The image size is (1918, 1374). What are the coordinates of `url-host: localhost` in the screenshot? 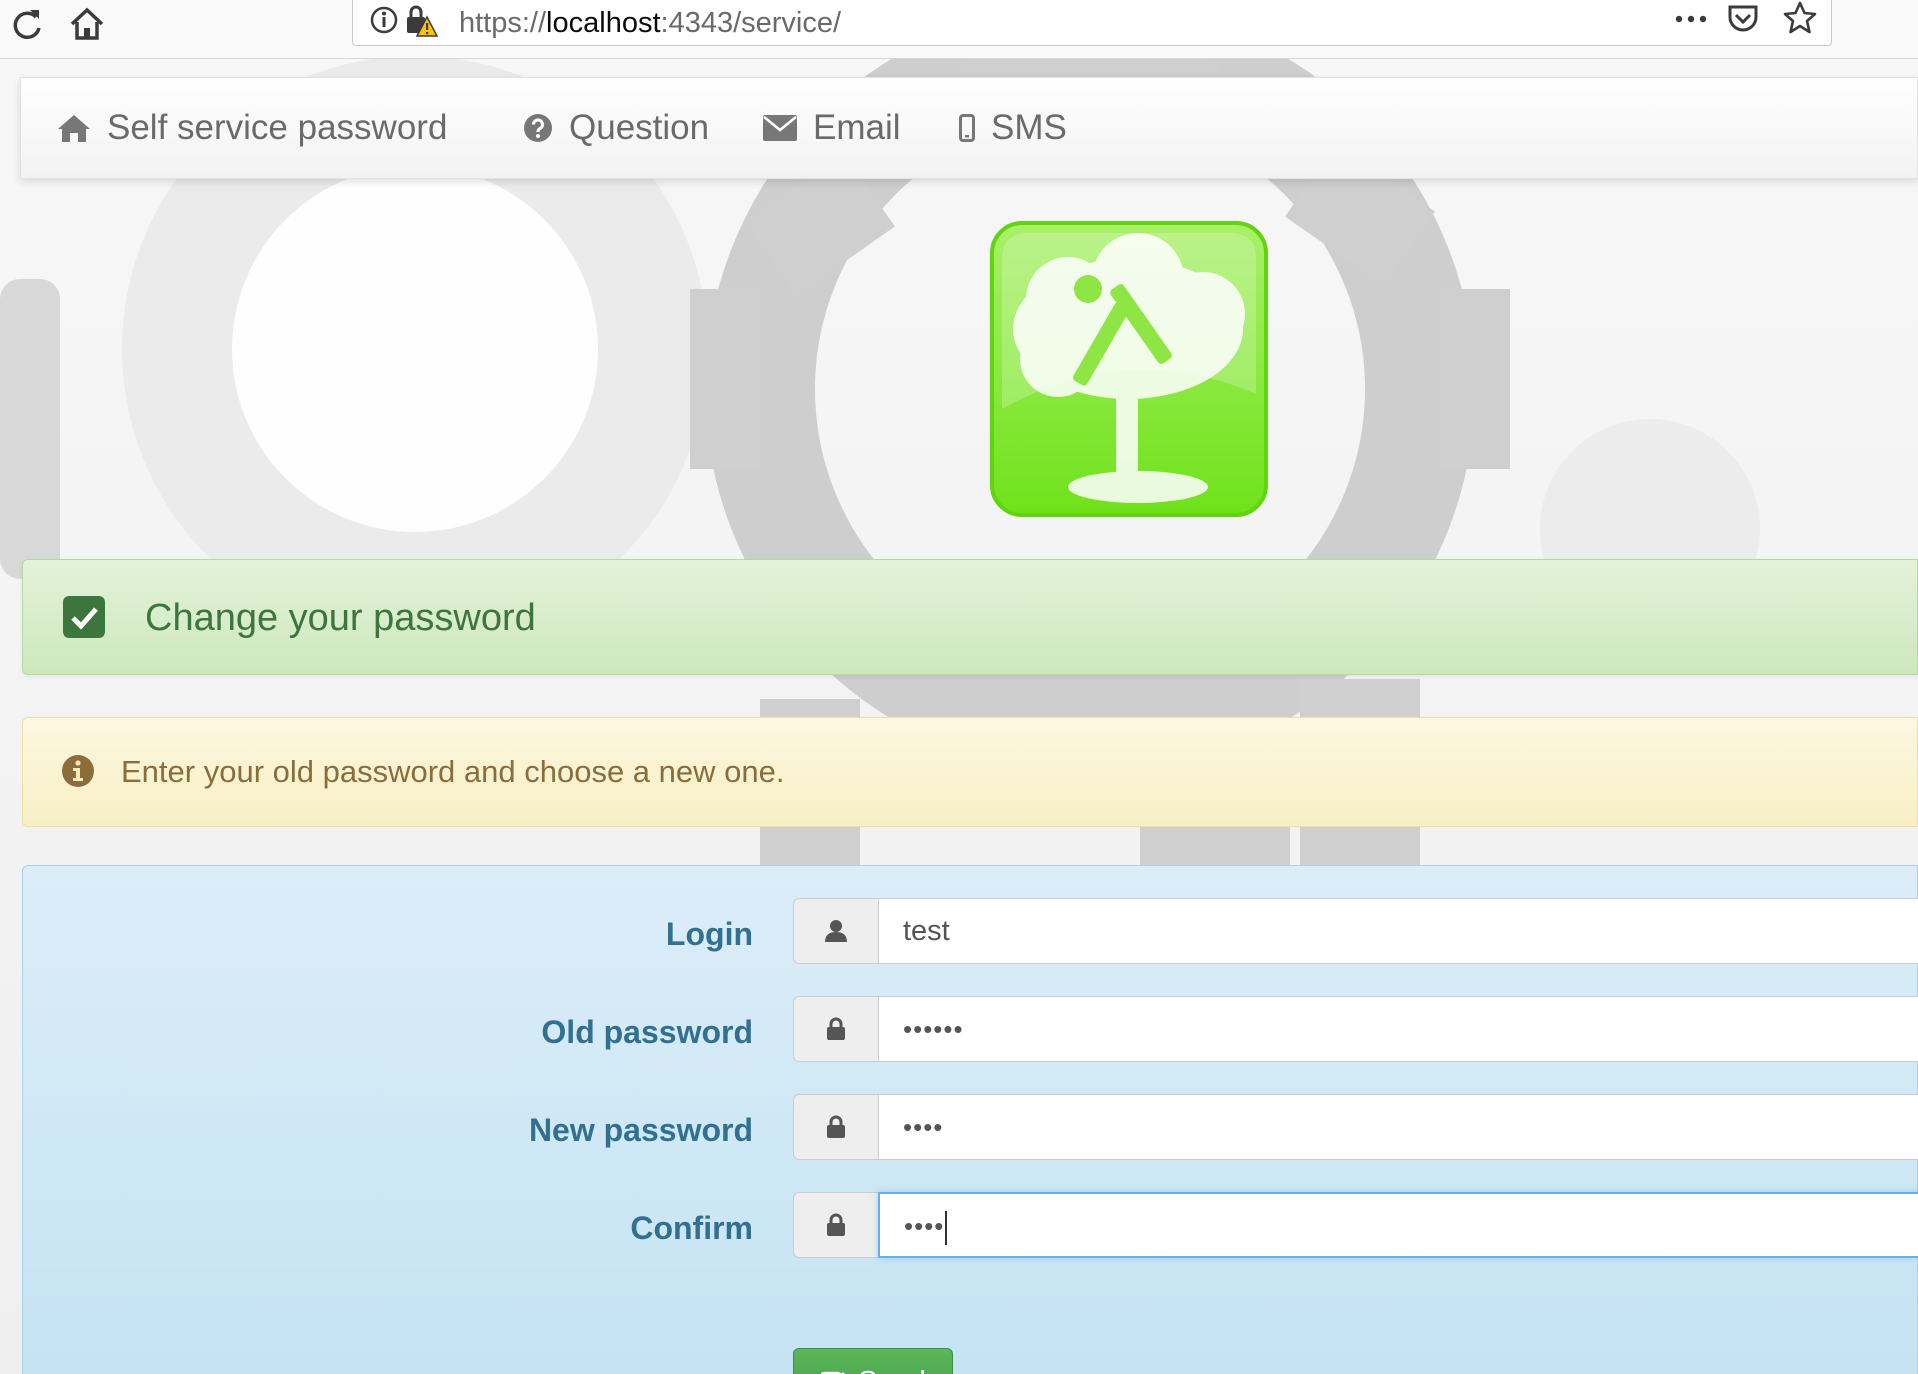 It's located at (603, 23).